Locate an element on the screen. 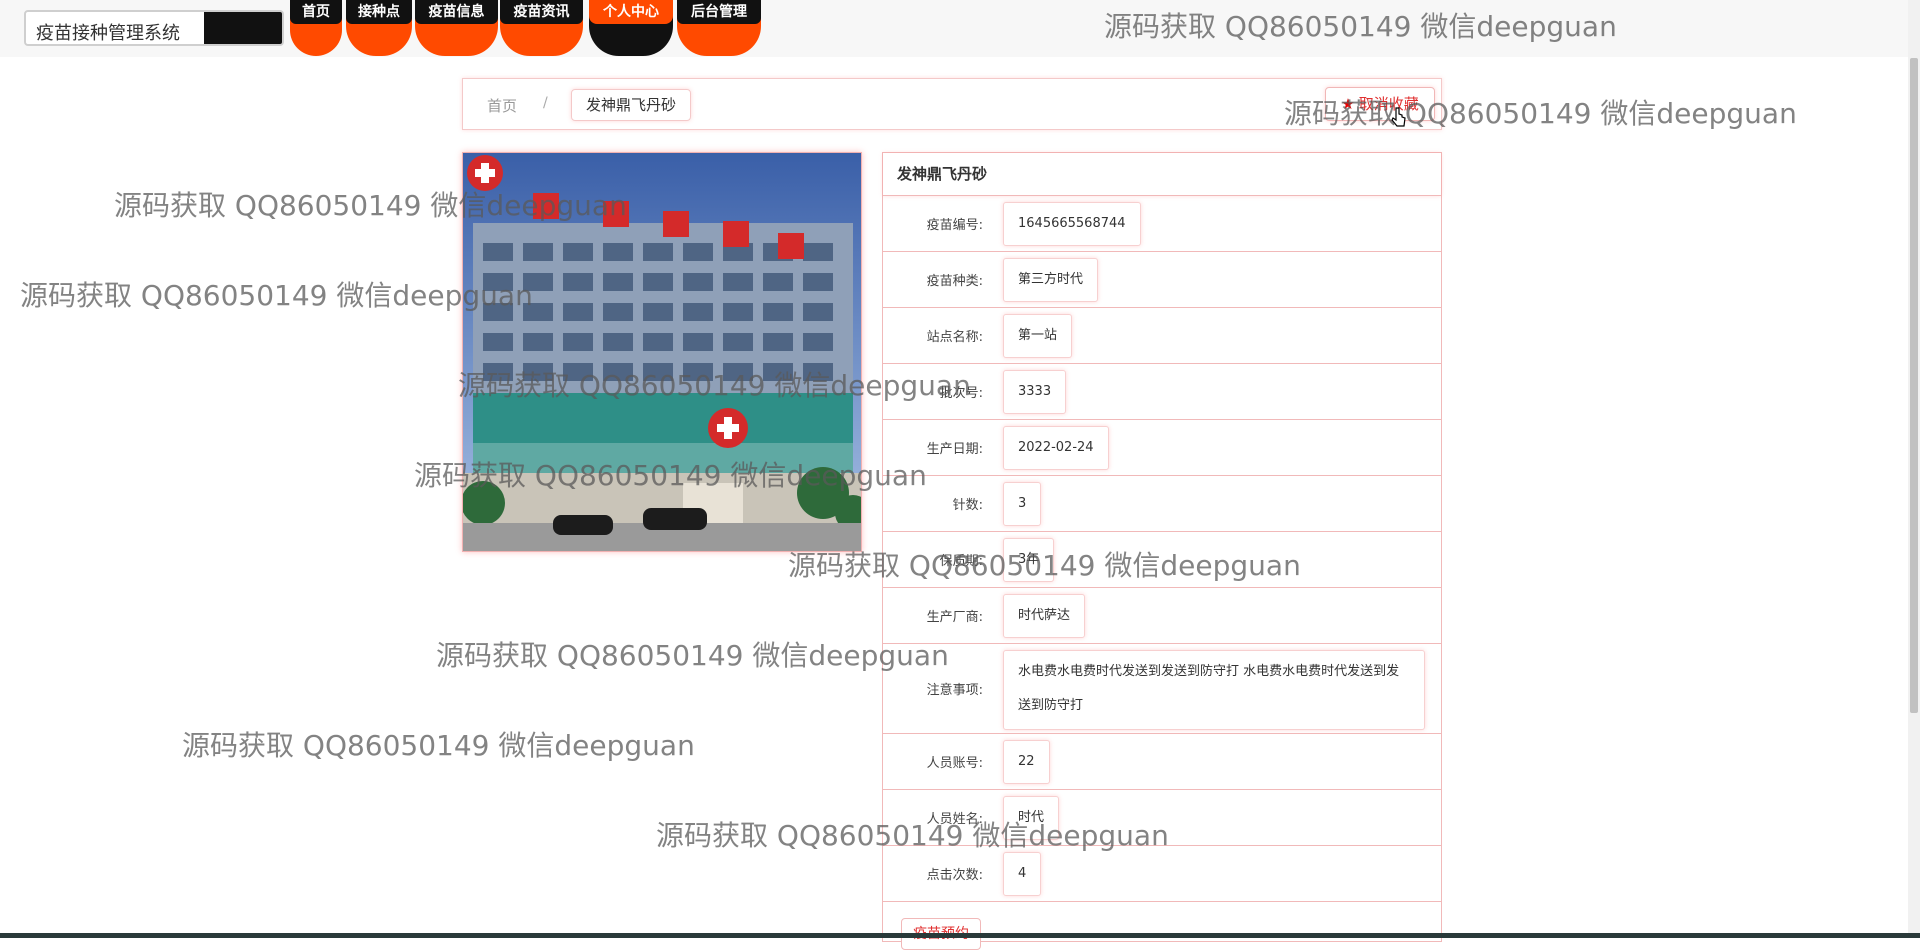 The height and width of the screenshot is (950, 1920). field-value: 水电费水电费时代发送到发送到防守打 水电费水电费时代发送到发送到防守打 is located at coordinates (1214, 690).